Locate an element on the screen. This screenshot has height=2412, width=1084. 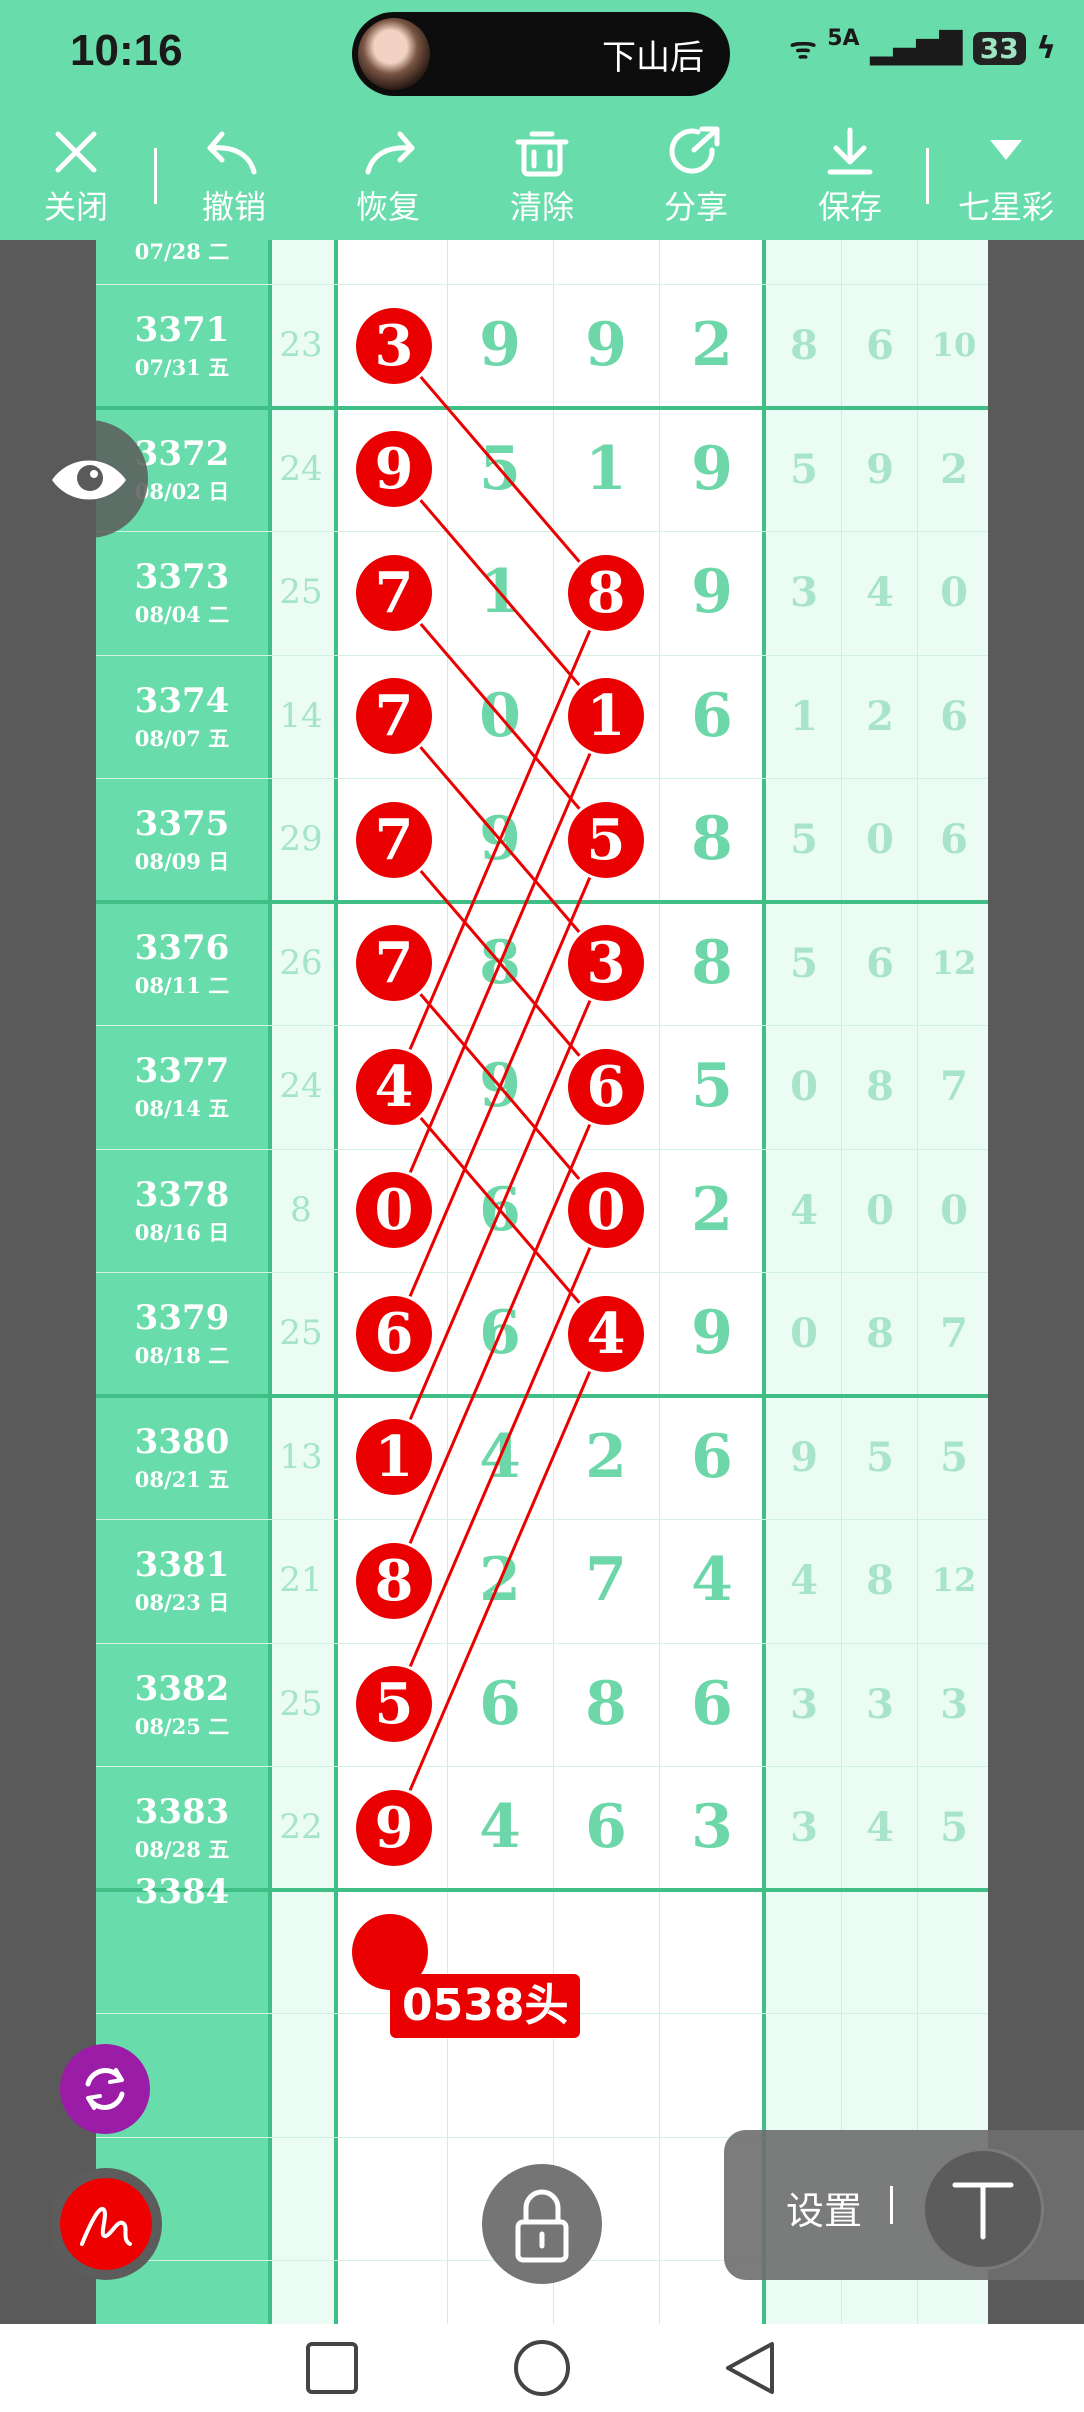
recents-button is located at coordinates (332, 2368).